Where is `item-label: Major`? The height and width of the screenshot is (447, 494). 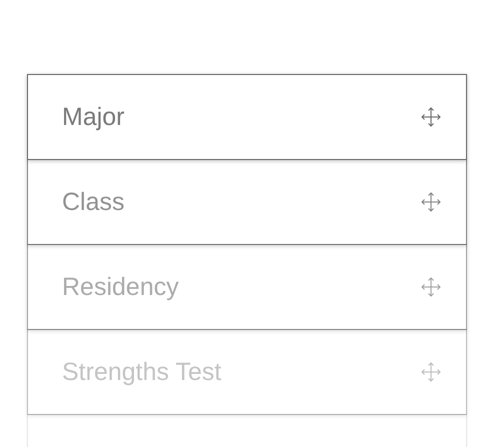
item-label: Major is located at coordinates (93, 117).